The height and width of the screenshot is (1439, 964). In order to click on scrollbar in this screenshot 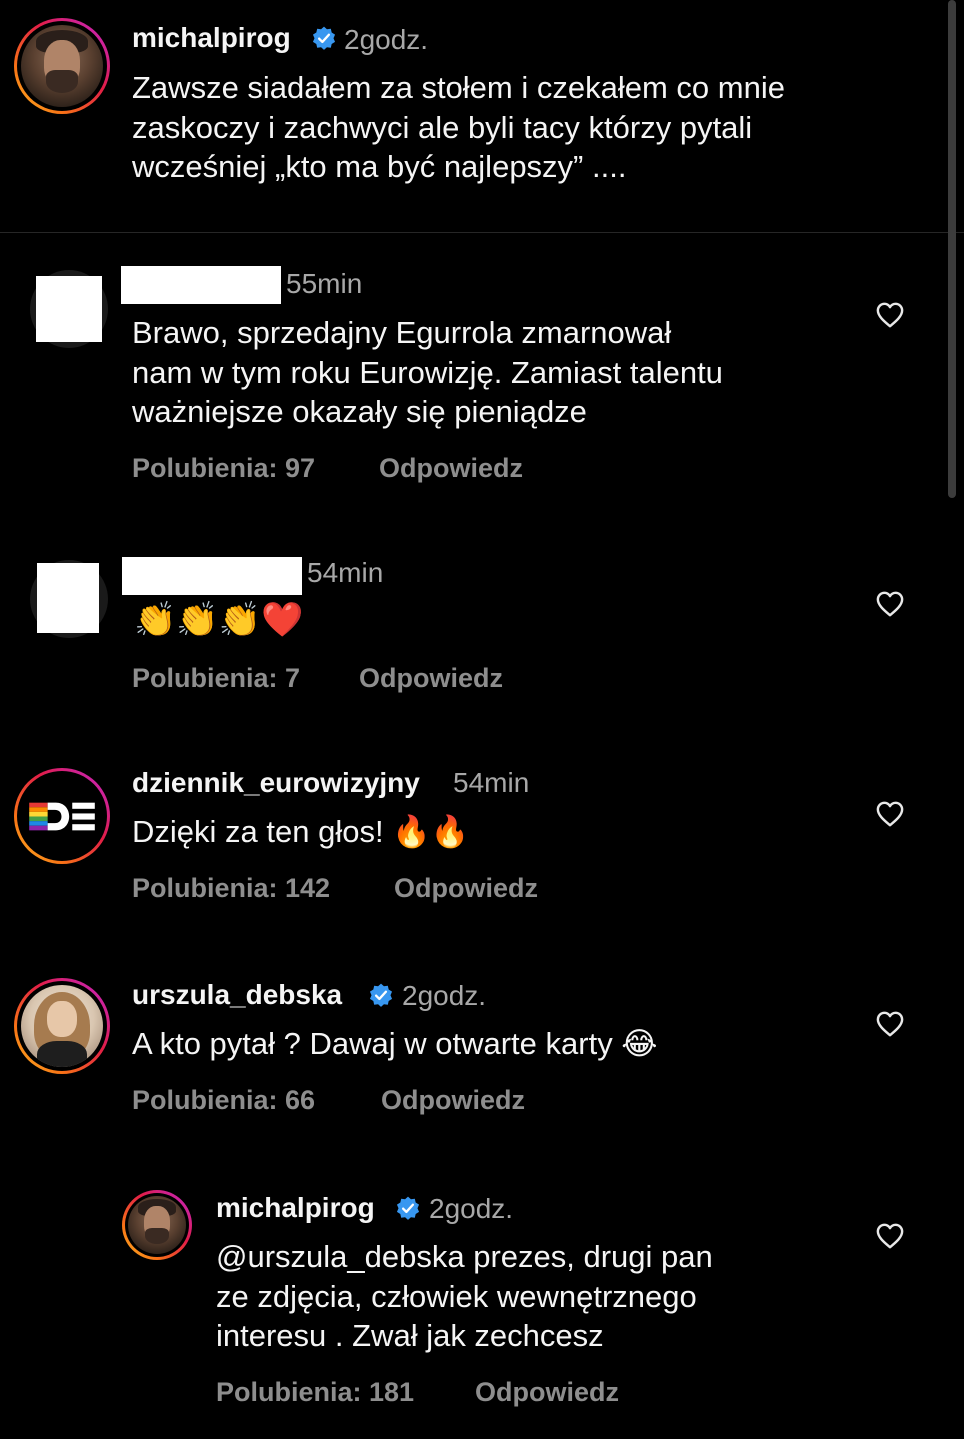, I will do `click(952, 249)`.